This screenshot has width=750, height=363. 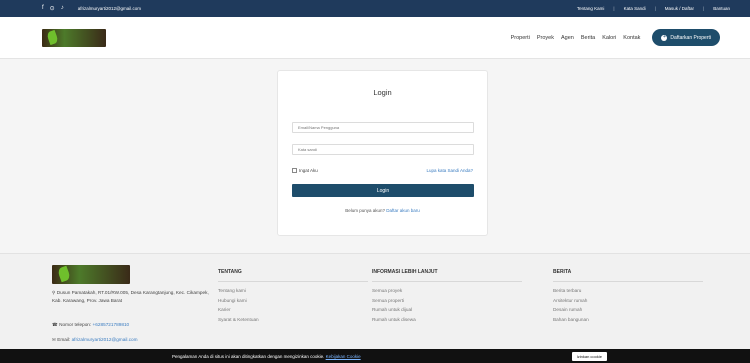 What do you see at coordinates (721, 8) in the screenshot?
I see `topbar-link-help: Bantuan` at bounding box center [721, 8].